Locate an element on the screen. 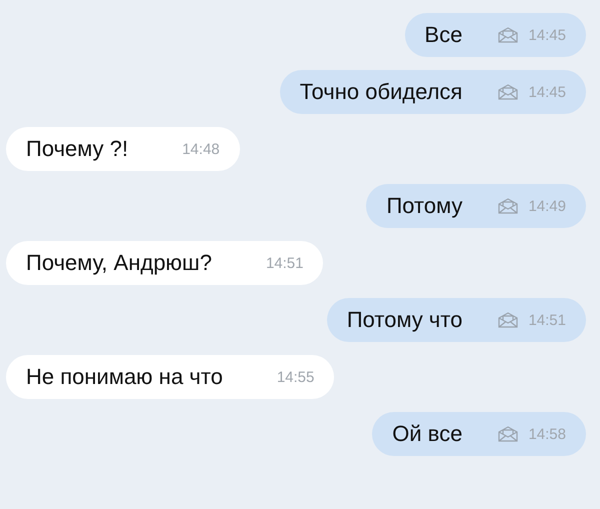 This screenshot has height=509, width=600. message-text: Потому is located at coordinates (424, 206).